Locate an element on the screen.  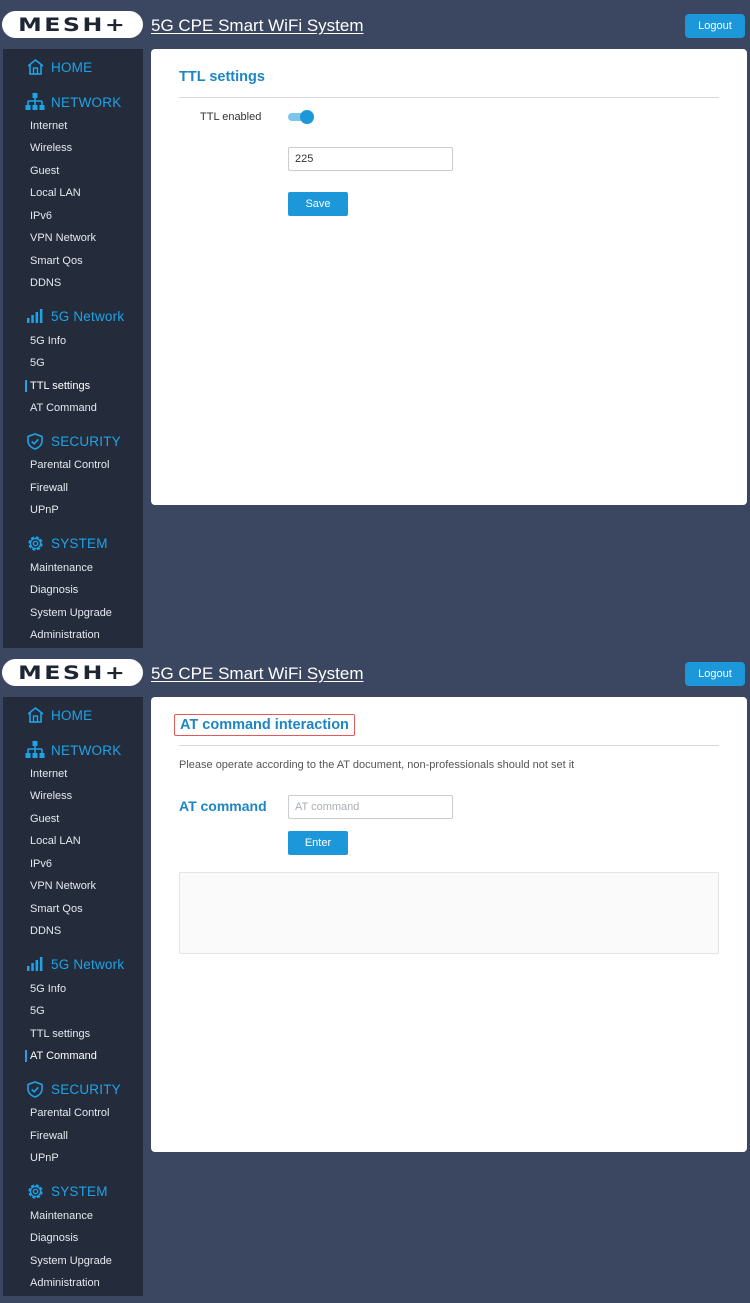
toggle-knob is located at coordinates (307, 117).